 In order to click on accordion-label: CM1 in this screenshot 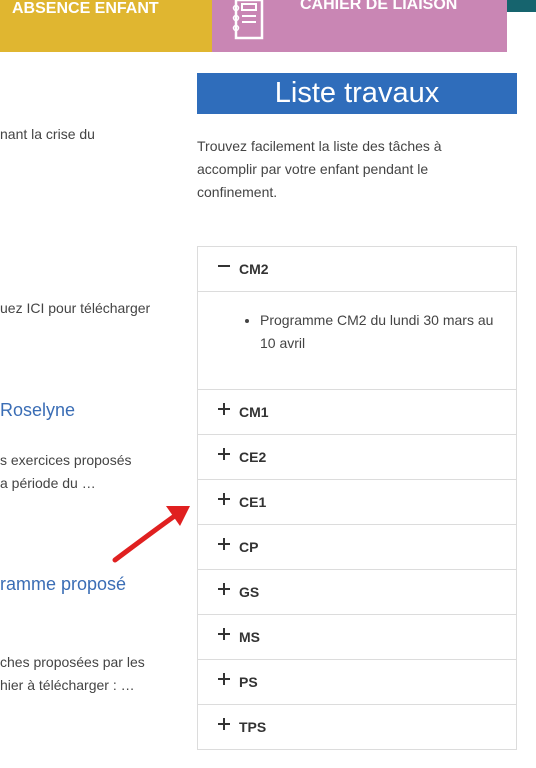, I will do `click(254, 412)`.